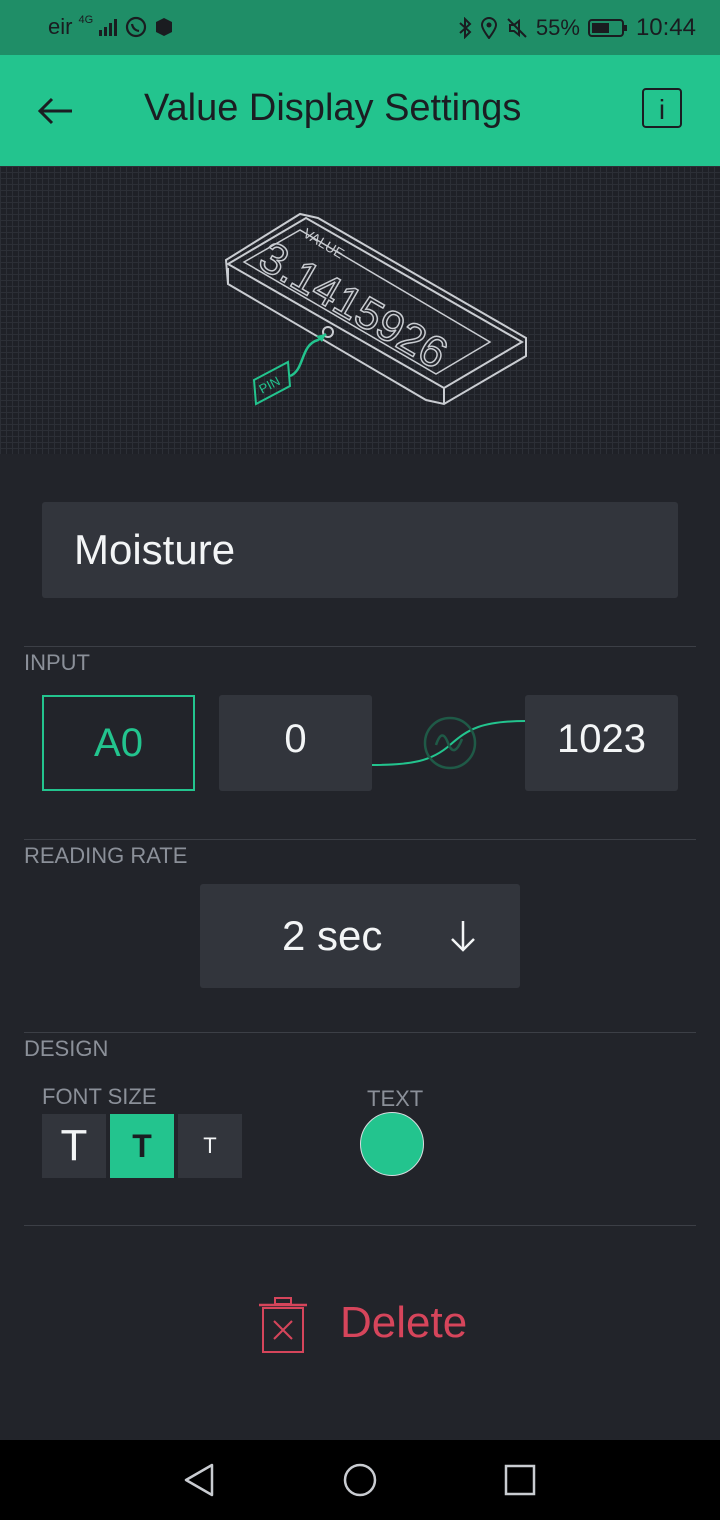 This screenshot has height=1520, width=720. I want to click on delete-label: Delete, so click(404, 1322).